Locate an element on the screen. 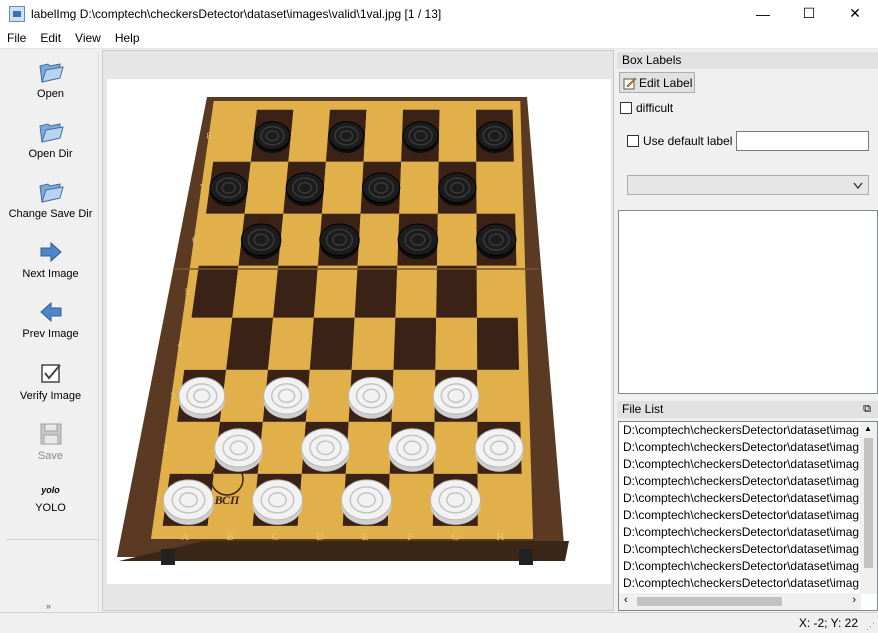 The height and width of the screenshot is (633, 878). board-column-label: F is located at coordinates (410, 537).